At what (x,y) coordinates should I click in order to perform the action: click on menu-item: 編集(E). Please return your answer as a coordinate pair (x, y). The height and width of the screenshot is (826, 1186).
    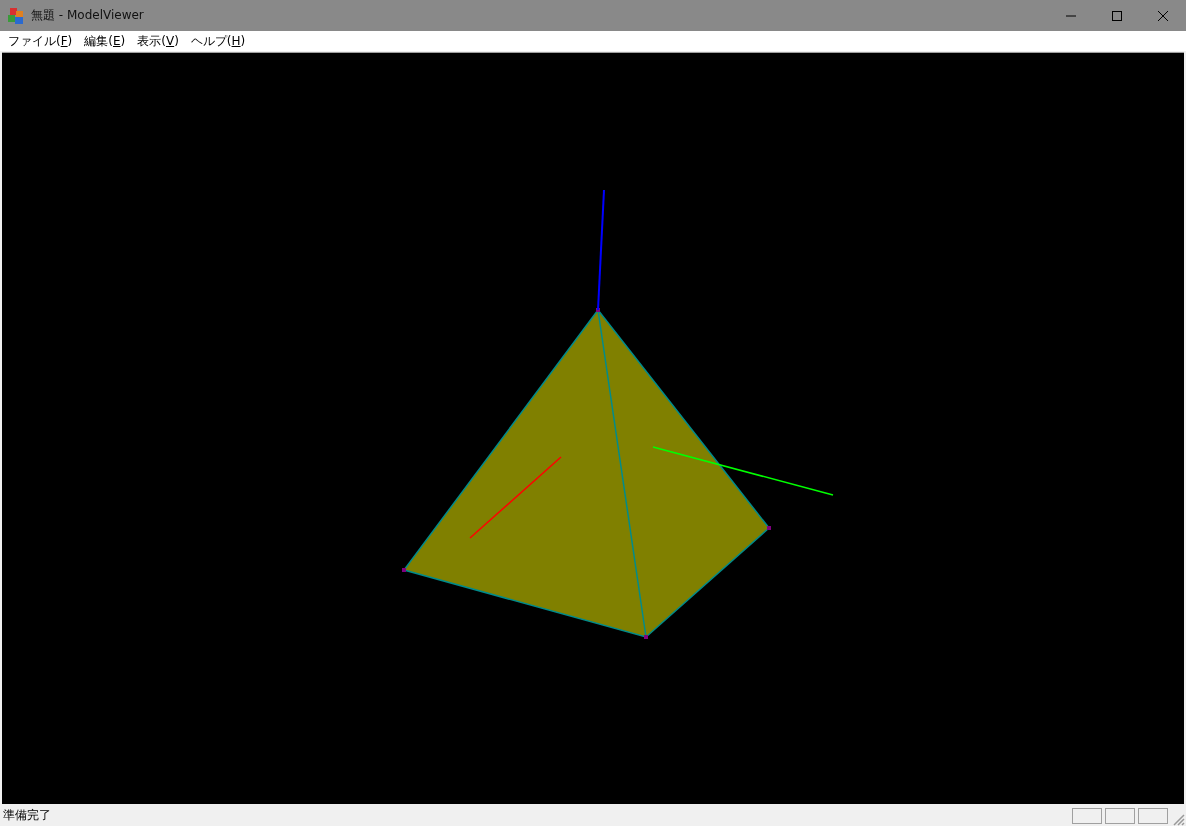
    Looking at the image, I should click on (105, 41).